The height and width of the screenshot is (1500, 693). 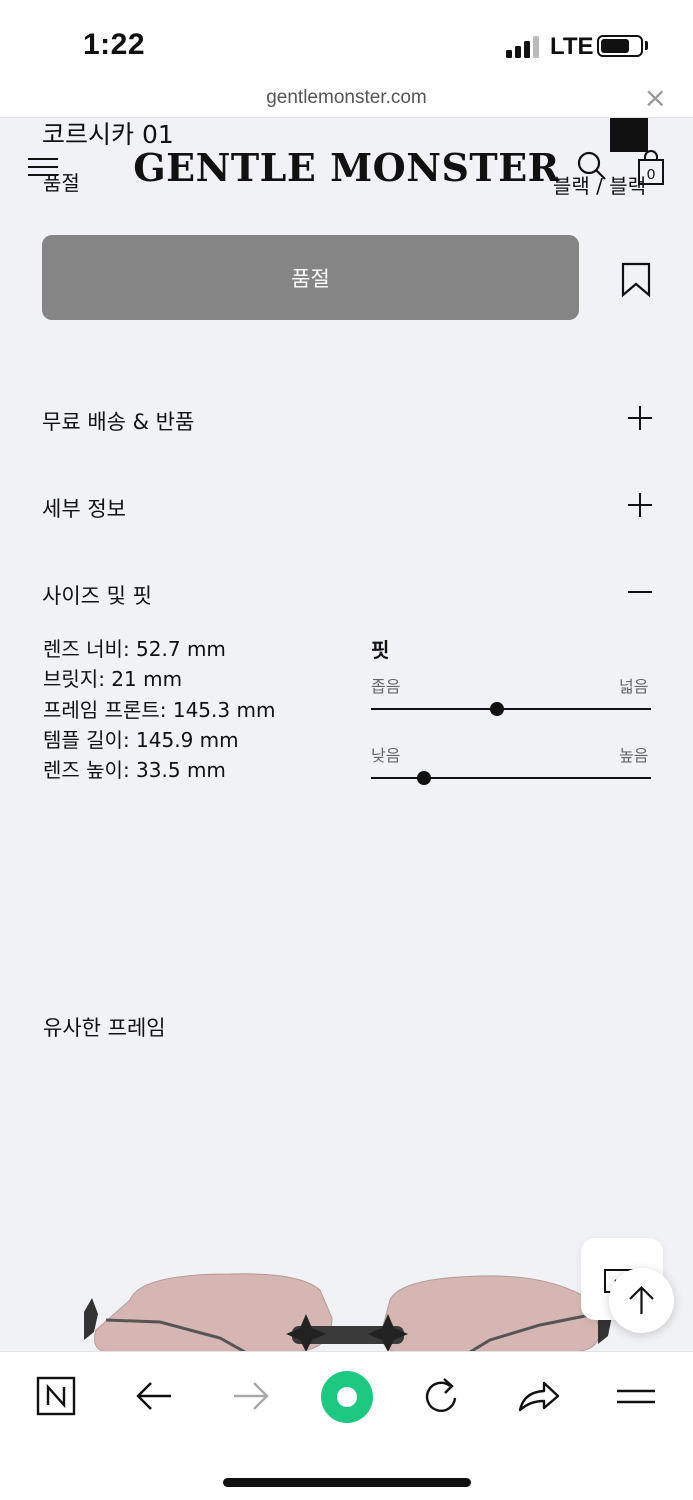 I want to click on color-name: 블랙 / 블랙, so click(x=600, y=186).